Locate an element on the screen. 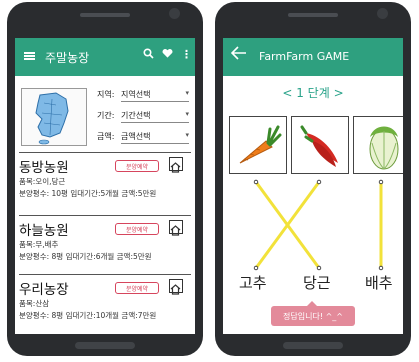 This screenshot has width=419, height=362. korea-map-image is located at coordinates (54, 117).